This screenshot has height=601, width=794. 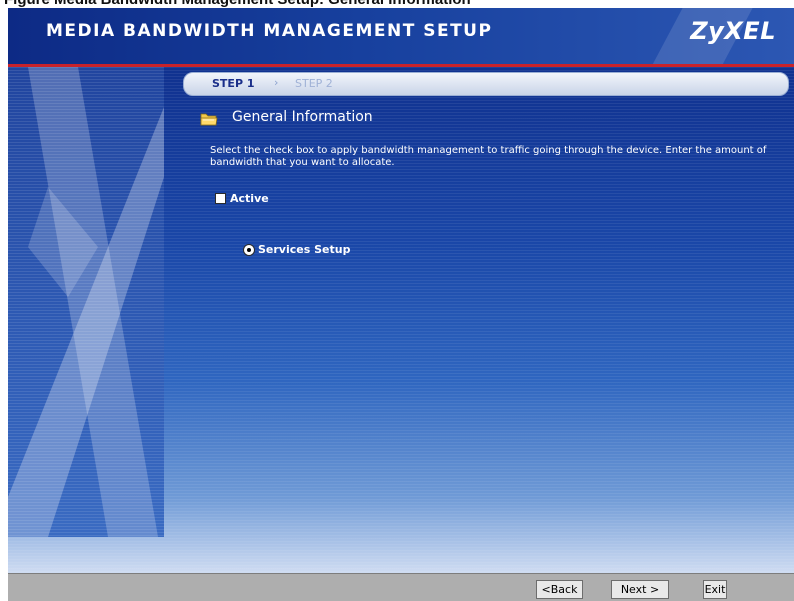 I want to click on active-checkbox, so click(x=220, y=198).